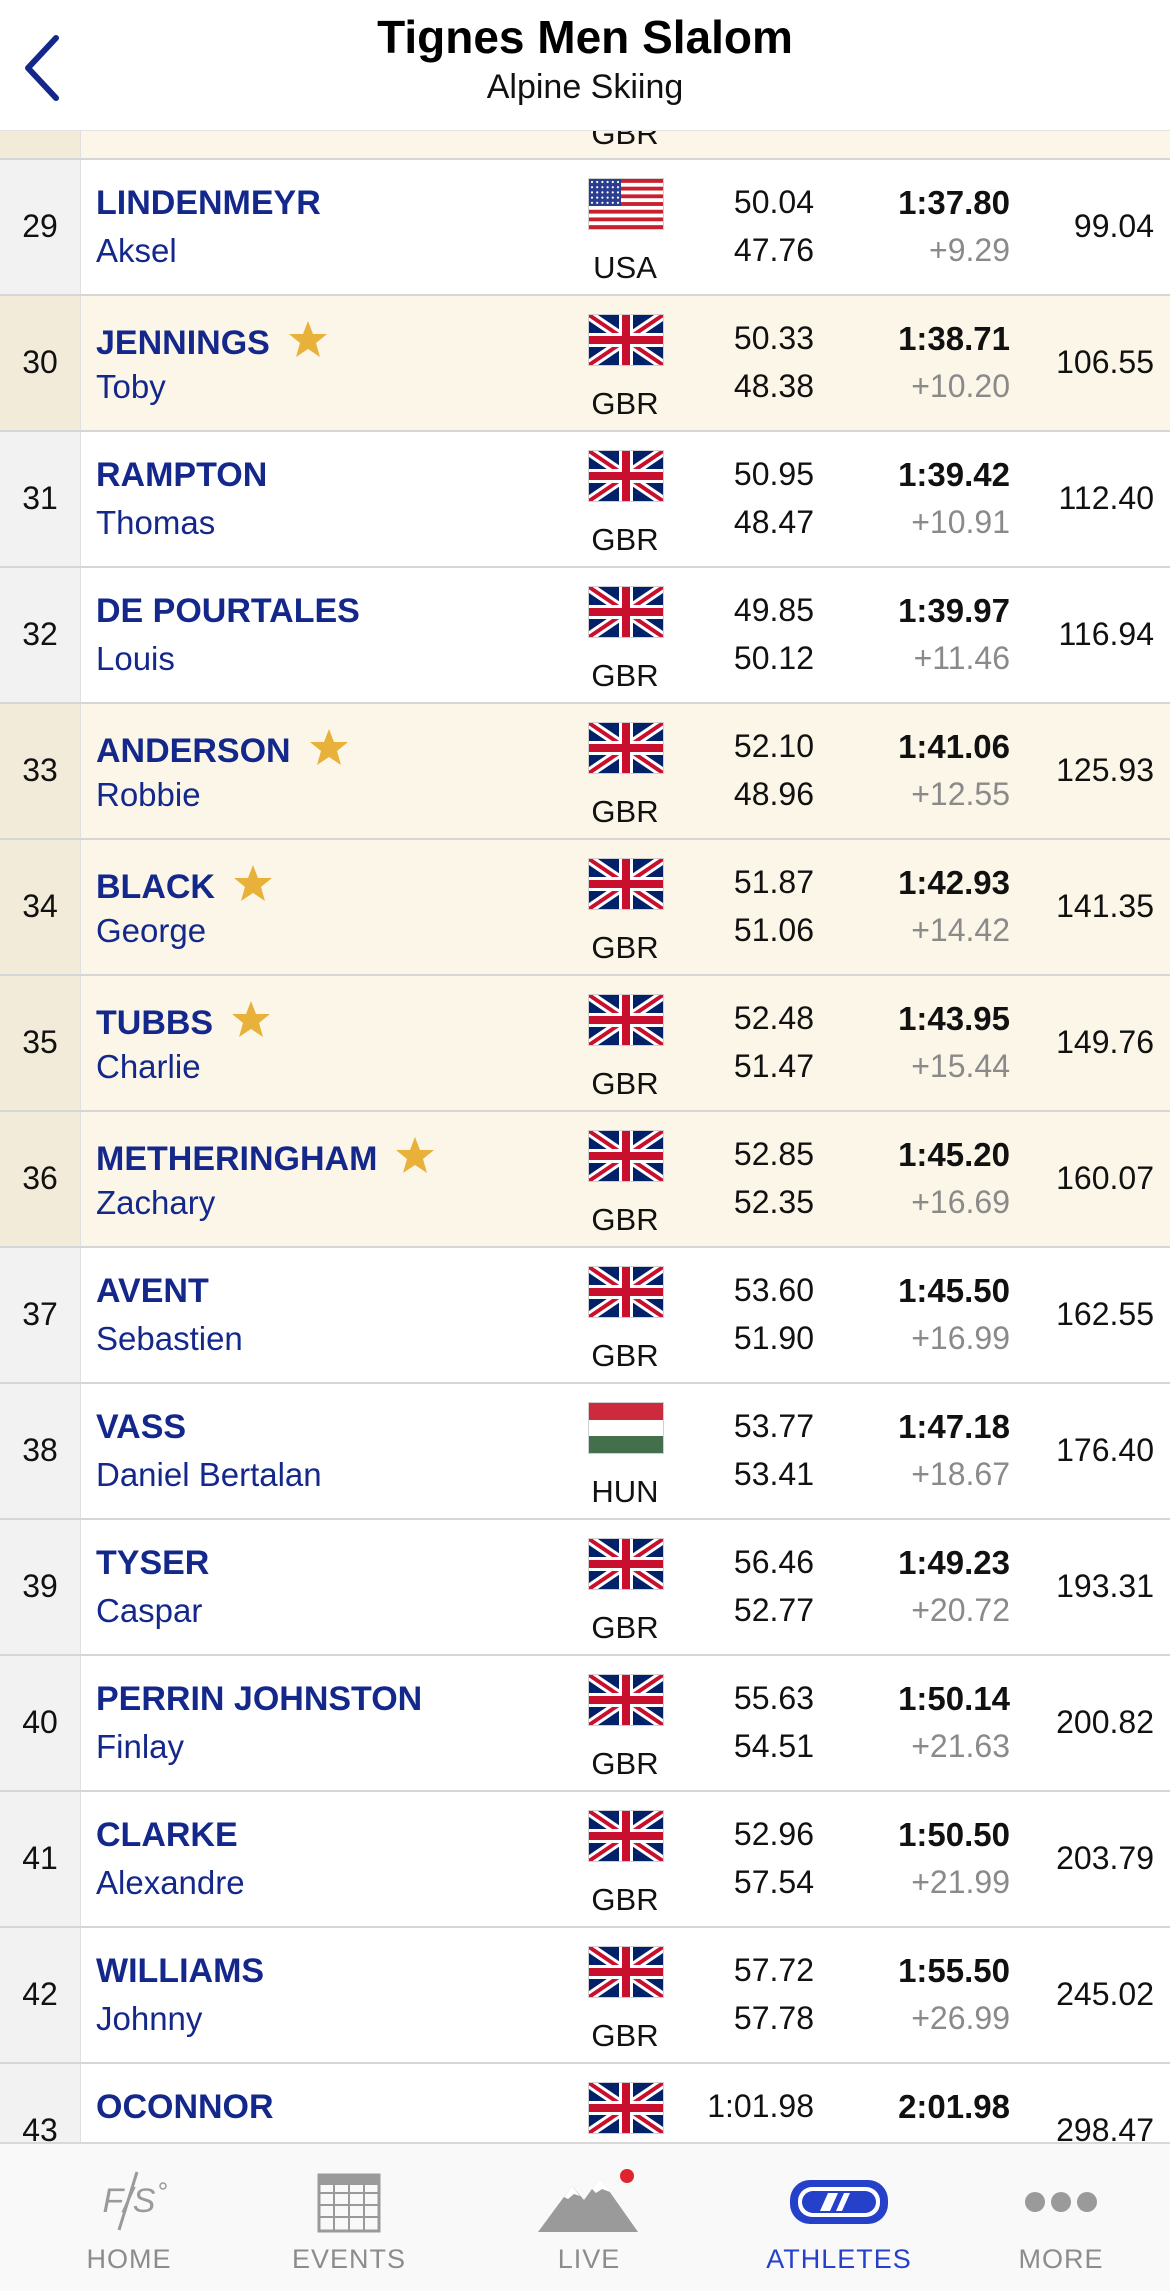 The height and width of the screenshot is (2291, 1170). What do you see at coordinates (136, 251) in the screenshot?
I see `athlete-firstname: Aksel` at bounding box center [136, 251].